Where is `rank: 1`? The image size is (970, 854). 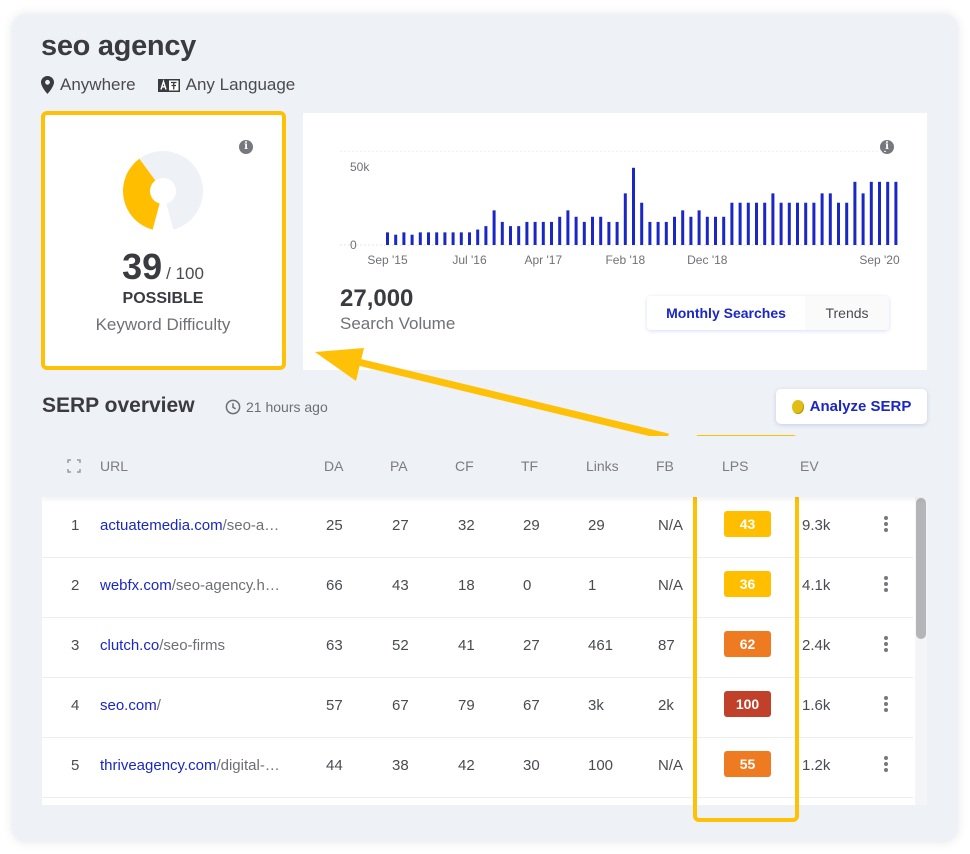 rank: 1 is located at coordinates (75, 525).